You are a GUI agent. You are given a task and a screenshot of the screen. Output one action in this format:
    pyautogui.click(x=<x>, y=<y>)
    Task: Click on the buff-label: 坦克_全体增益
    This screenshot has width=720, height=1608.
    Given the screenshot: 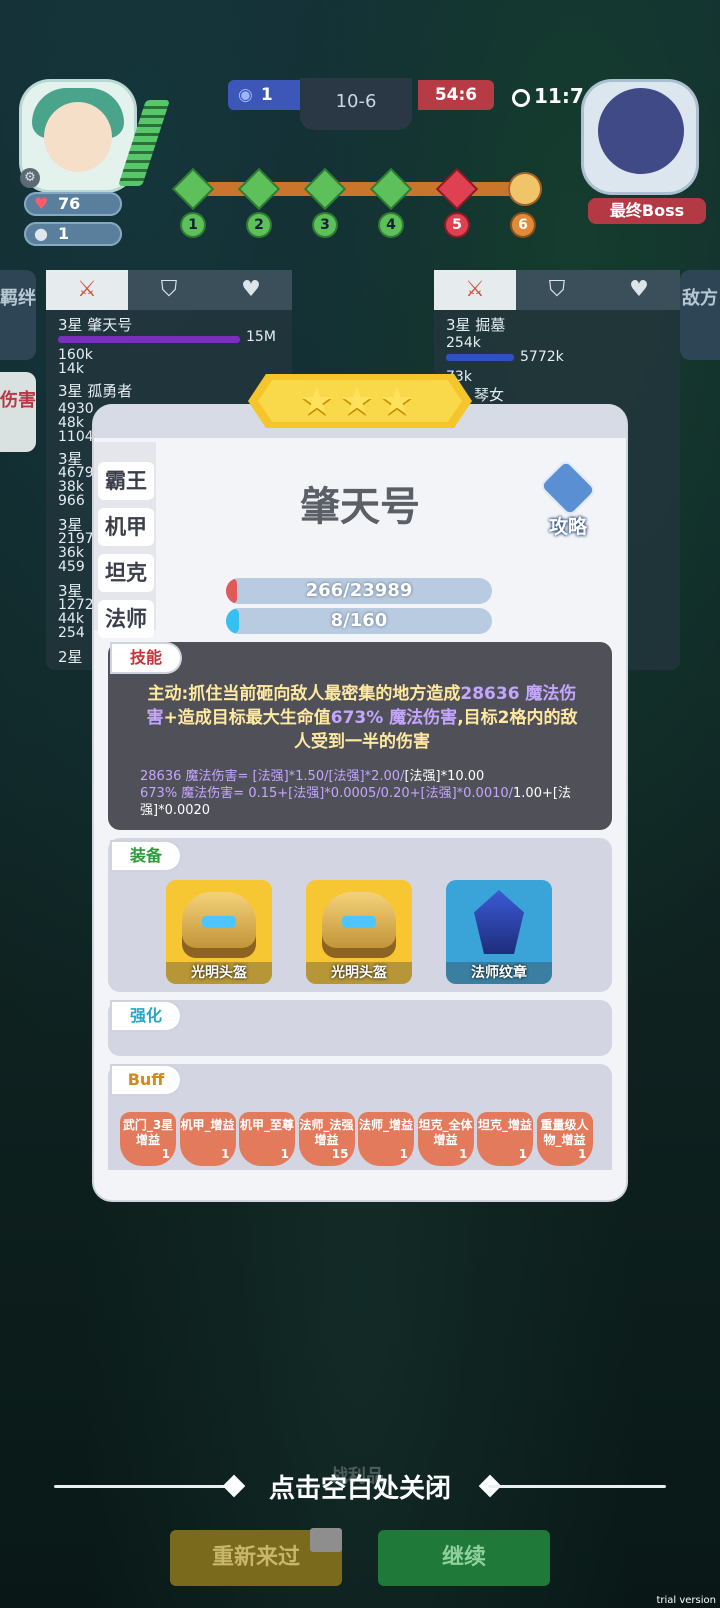 What is the action you would take?
    pyautogui.click(x=445, y=1132)
    